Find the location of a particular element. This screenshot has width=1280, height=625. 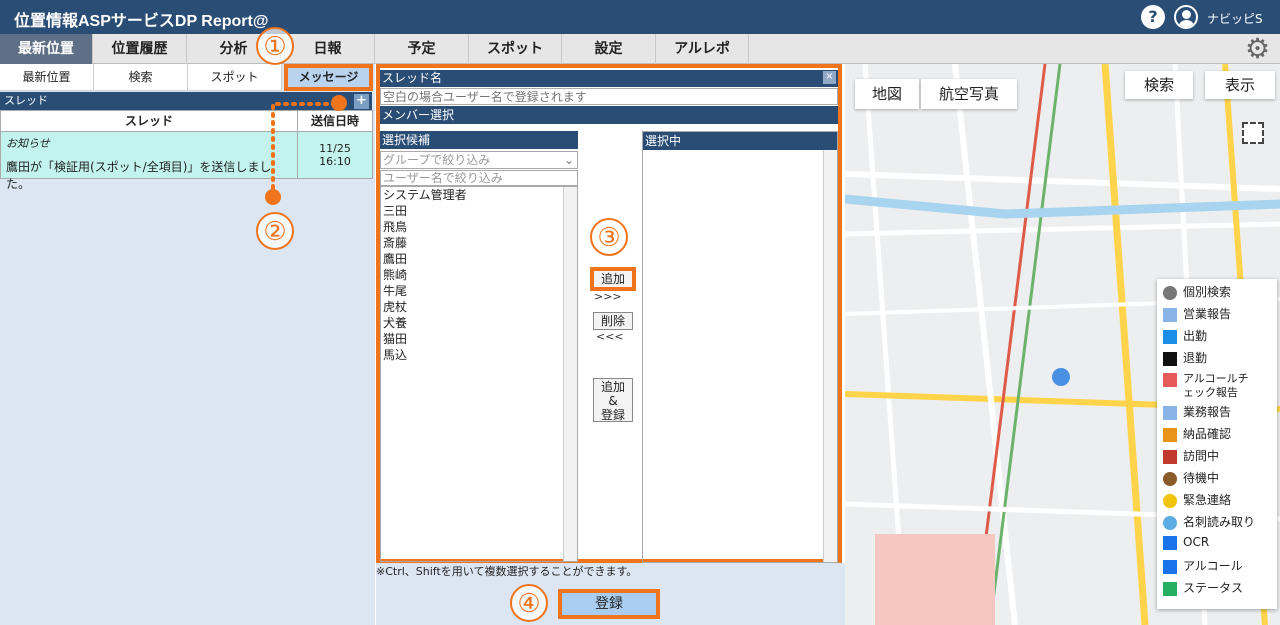

walking-person-dark-icon is located at coordinates (1170, 358).